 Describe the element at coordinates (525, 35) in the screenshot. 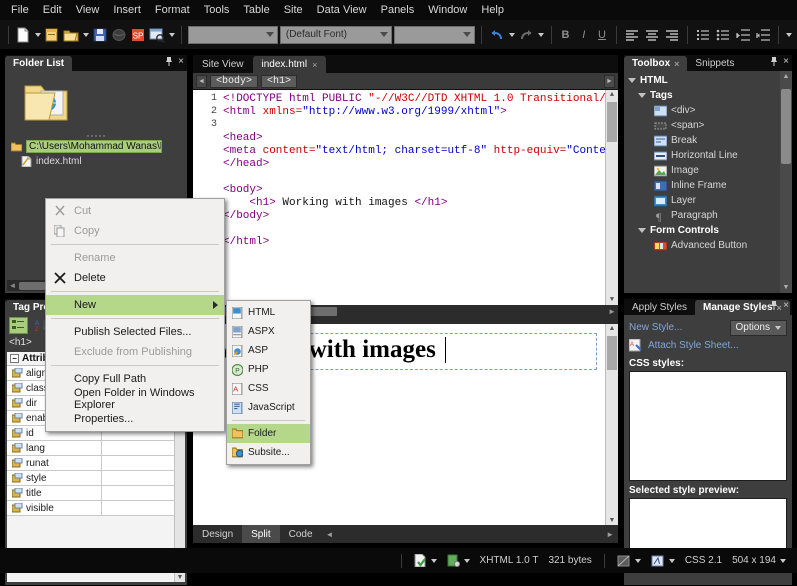

I see `redo-icon` at that location.